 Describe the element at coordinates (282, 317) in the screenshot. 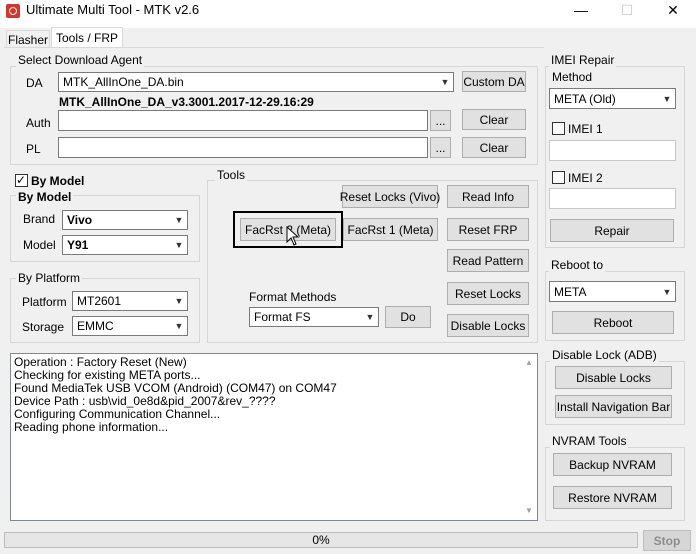

I see `format-method-value: Format FS` at that location.